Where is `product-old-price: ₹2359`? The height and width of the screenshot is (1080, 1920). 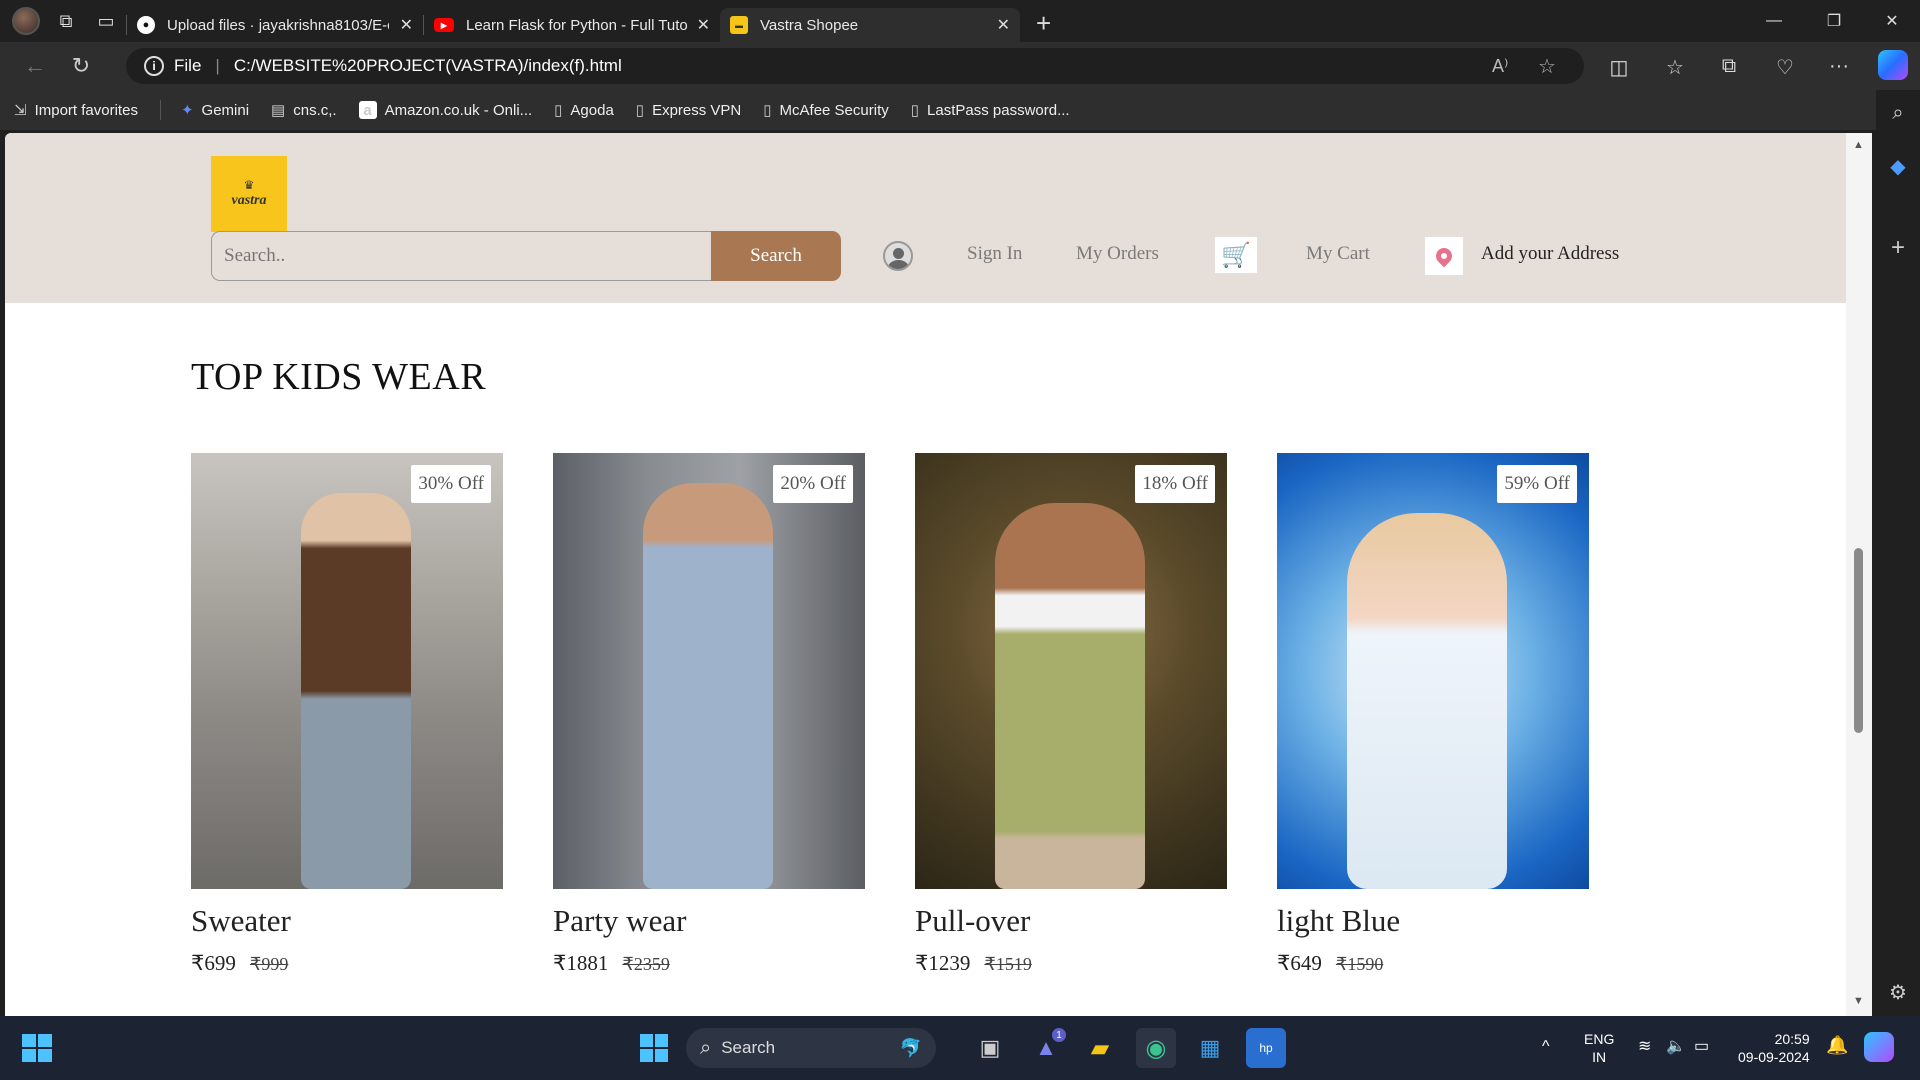
product-old-price: ₹2359 is located at coordinates (646, 964).